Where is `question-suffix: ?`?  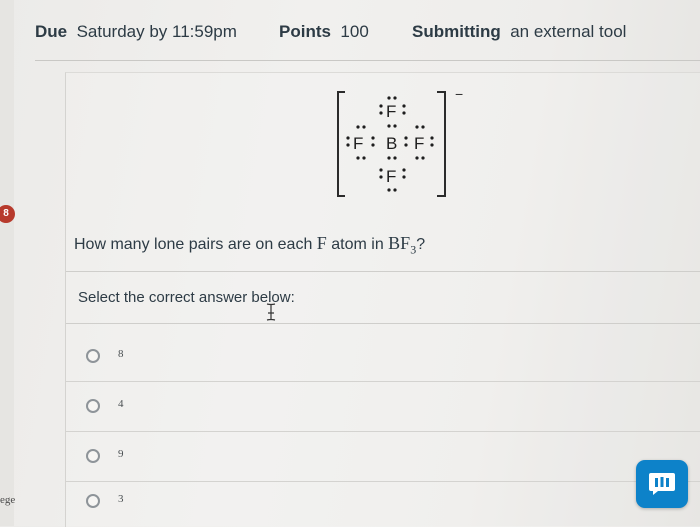 question-suffix: ? is located at coordinates (421, 244).